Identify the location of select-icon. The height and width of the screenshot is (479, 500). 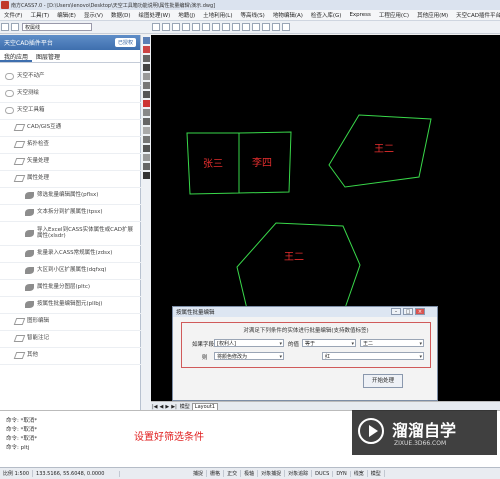
(146, 40).